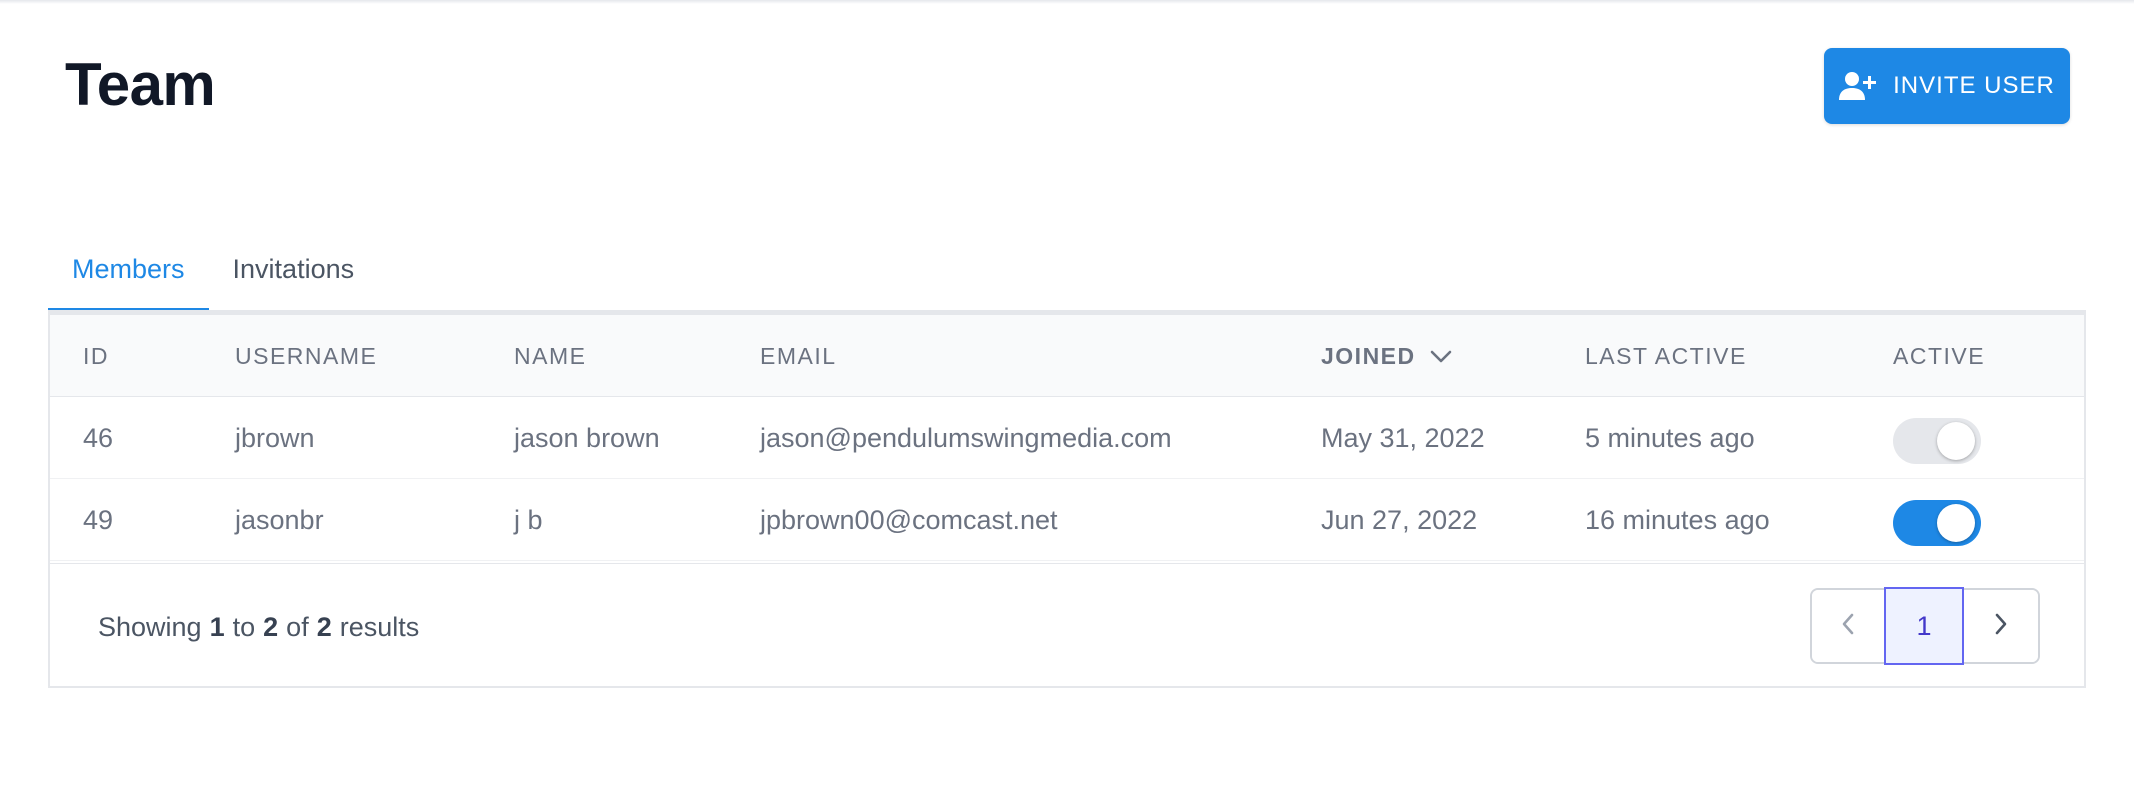  What do you see at coordinates (98, 519) in the screenshot?
I see `cell-id: 49` at bounding box center [98, 519].